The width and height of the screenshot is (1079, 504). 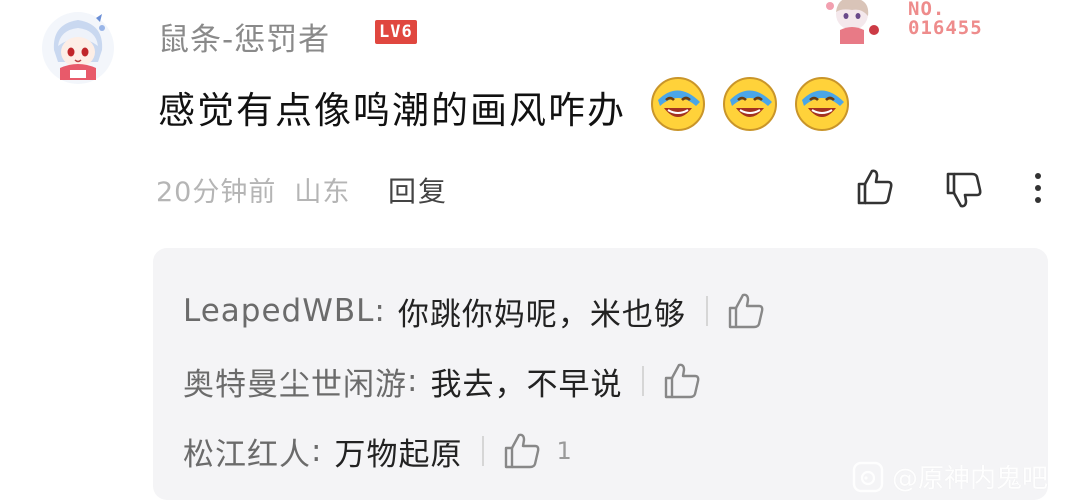 I want to click on reply-text: 我去，不早说, so click(x=526, y=384).